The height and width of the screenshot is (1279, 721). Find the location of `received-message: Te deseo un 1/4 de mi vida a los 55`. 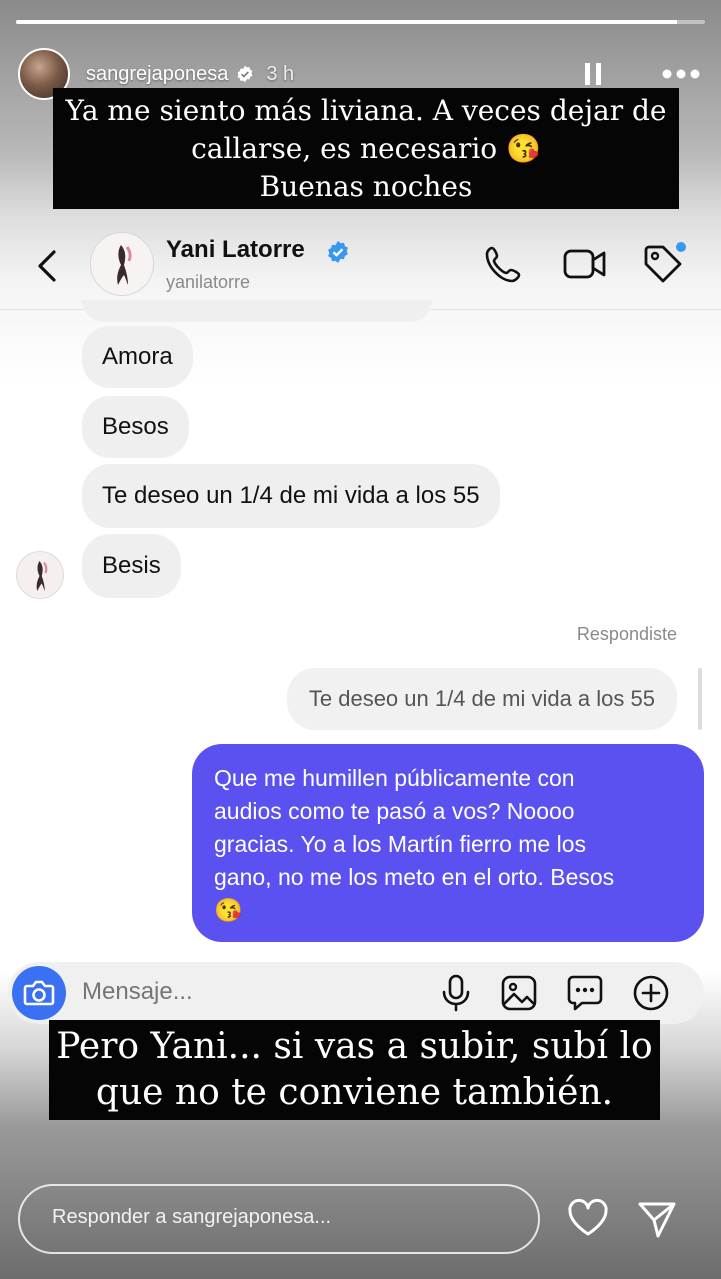

received-message: Te deseo un 1/4 de mi vida a los 55 is located at coordinates (291, 496).